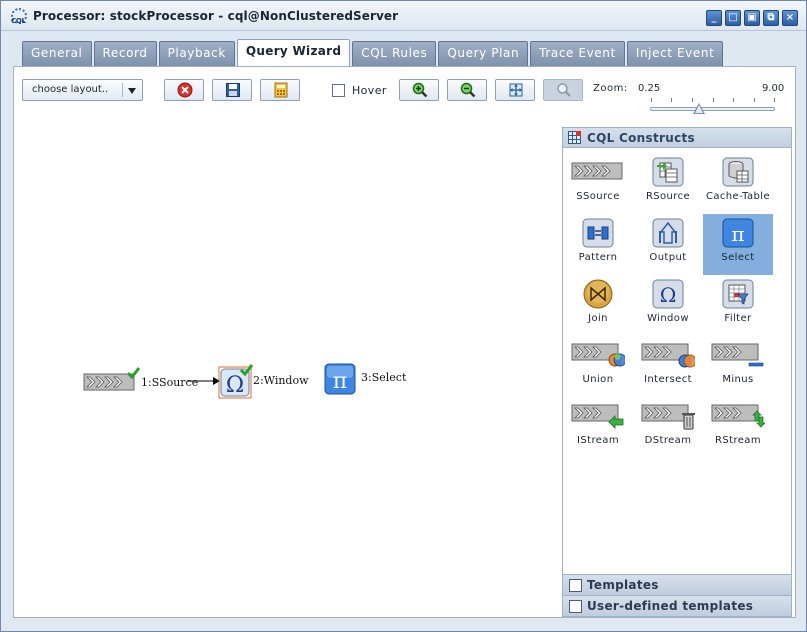 The height and width of the screenshot is (632, 807). I want to click on magnifier-icon, so click(564, 90).